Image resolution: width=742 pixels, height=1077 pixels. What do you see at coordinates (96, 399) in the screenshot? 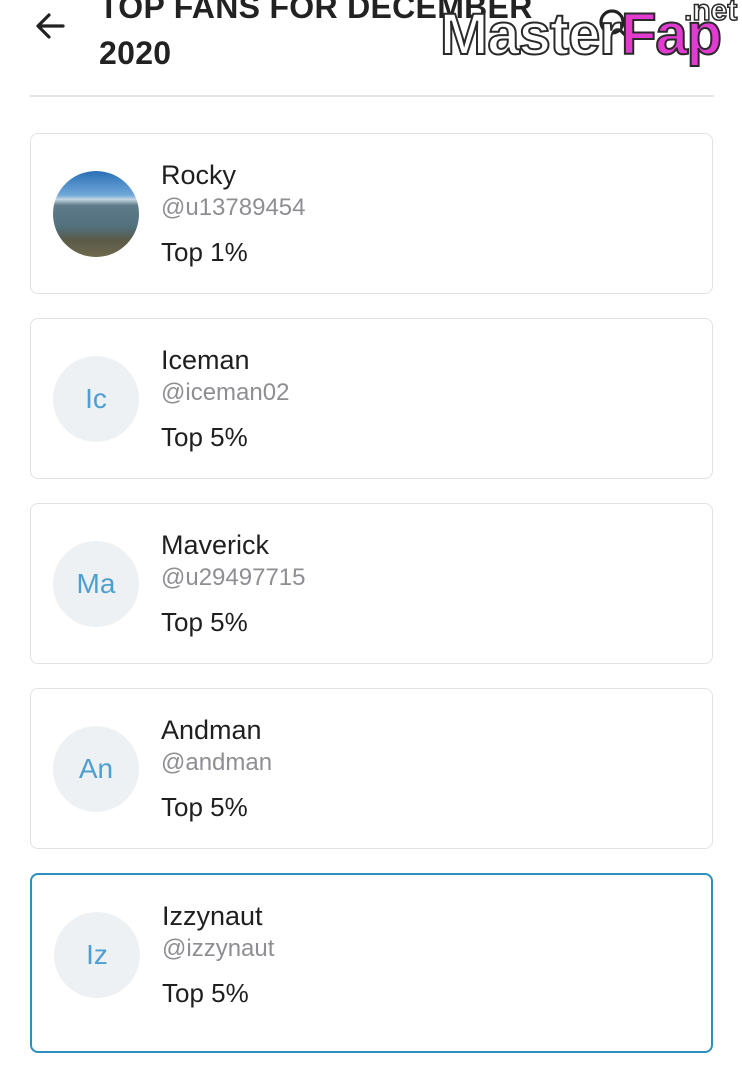
I see `avatar-initials: Ic` at bounding box center [96, 399].